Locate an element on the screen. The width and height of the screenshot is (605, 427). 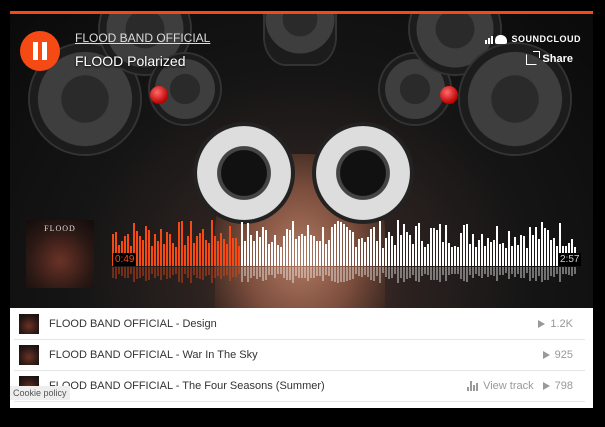
pause-button is located at coordinates (40, 51).